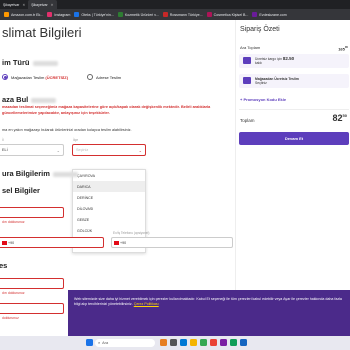 This screenshot has height=350, width=350. I want to click on district-option: GEBZE, so click(109, 219).